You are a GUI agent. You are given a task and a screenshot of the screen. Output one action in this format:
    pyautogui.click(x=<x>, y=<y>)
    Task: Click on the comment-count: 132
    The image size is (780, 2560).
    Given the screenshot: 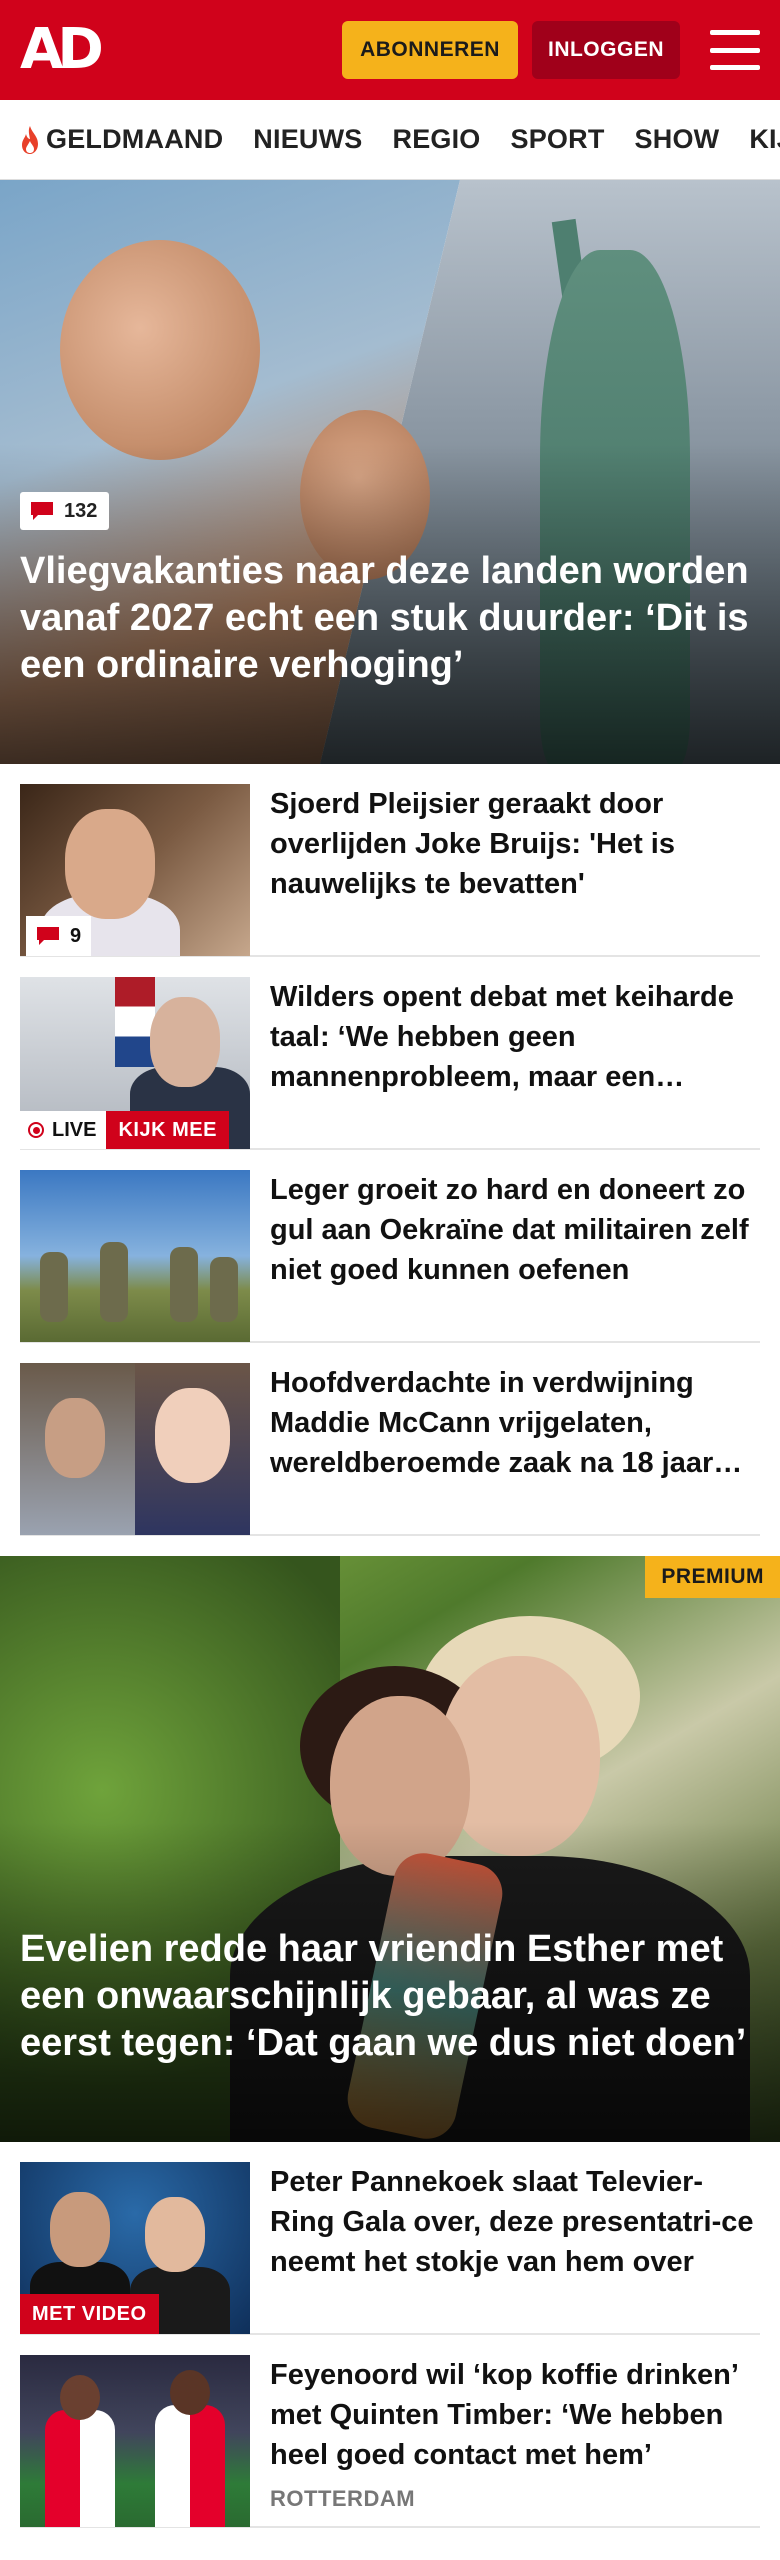 What is the action you would take?
    pyautogui.click(x=81, y=510)
    